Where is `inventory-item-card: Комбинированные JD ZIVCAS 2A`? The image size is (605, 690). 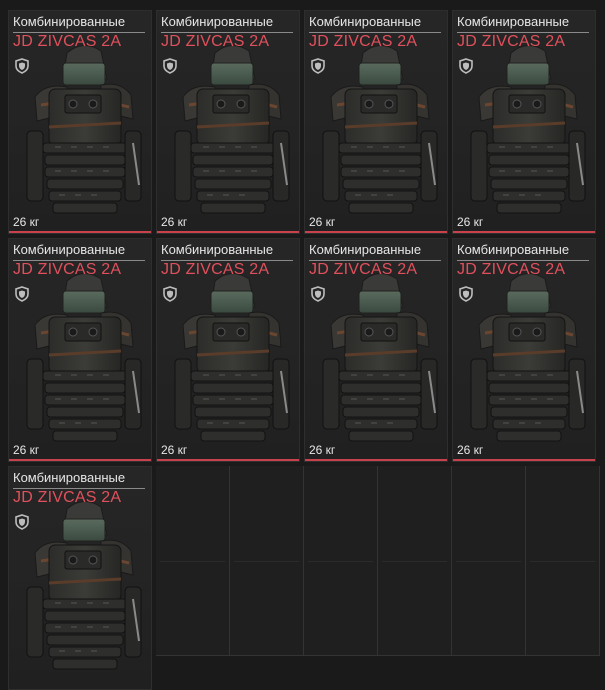
inventory-item-card: Комбинированные JD ZIVCAS 2A is located at coordinates (80, 578).